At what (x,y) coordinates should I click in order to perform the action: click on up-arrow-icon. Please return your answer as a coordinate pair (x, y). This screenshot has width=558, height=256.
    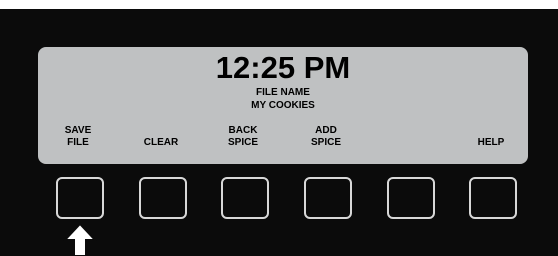
    Looking at the image, I should click on (80, 239).